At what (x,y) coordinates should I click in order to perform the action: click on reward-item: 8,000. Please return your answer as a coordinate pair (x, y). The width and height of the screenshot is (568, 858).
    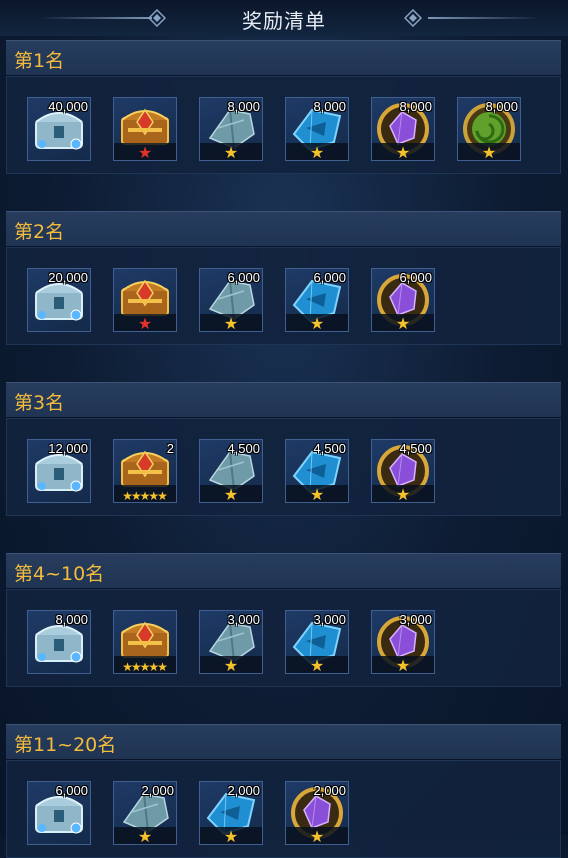
    Looking at the image, I should click on (59, 642).